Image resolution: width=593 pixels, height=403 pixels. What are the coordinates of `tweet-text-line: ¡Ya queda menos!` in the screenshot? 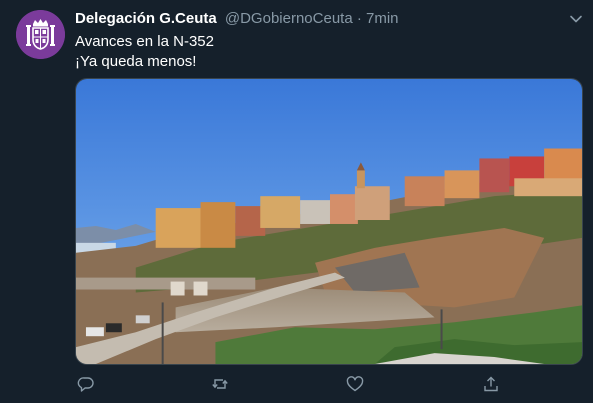 It's located at (136, 61).